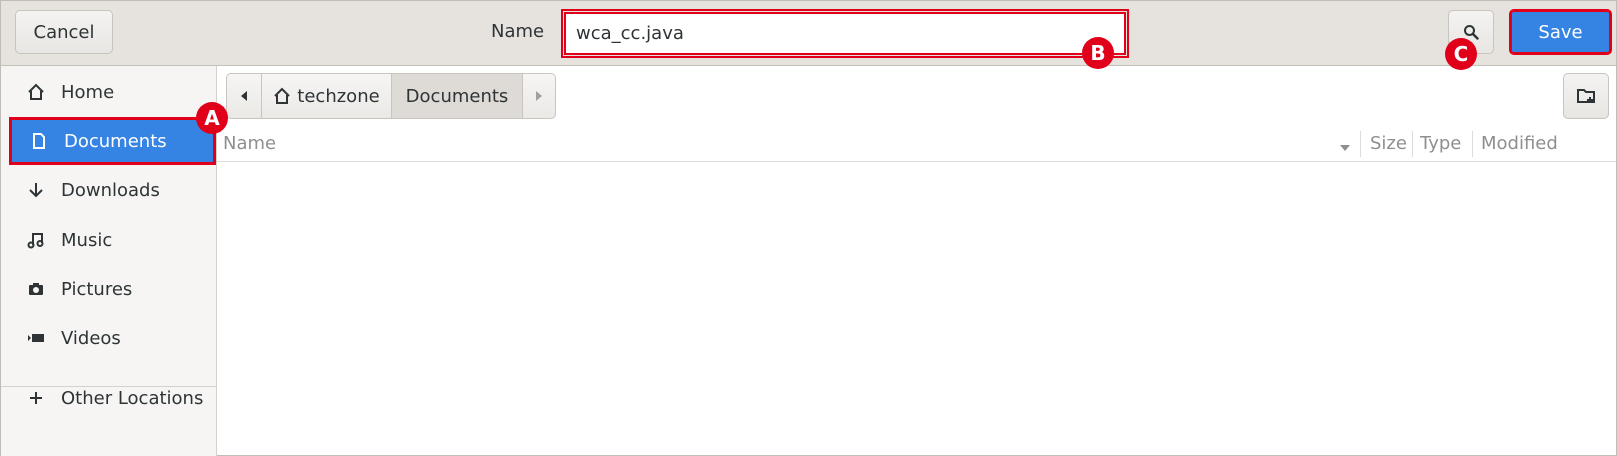  Describe the element at coordinates (1345, 147) in the screenshot. I see `sort-arrow-icon` at that location.